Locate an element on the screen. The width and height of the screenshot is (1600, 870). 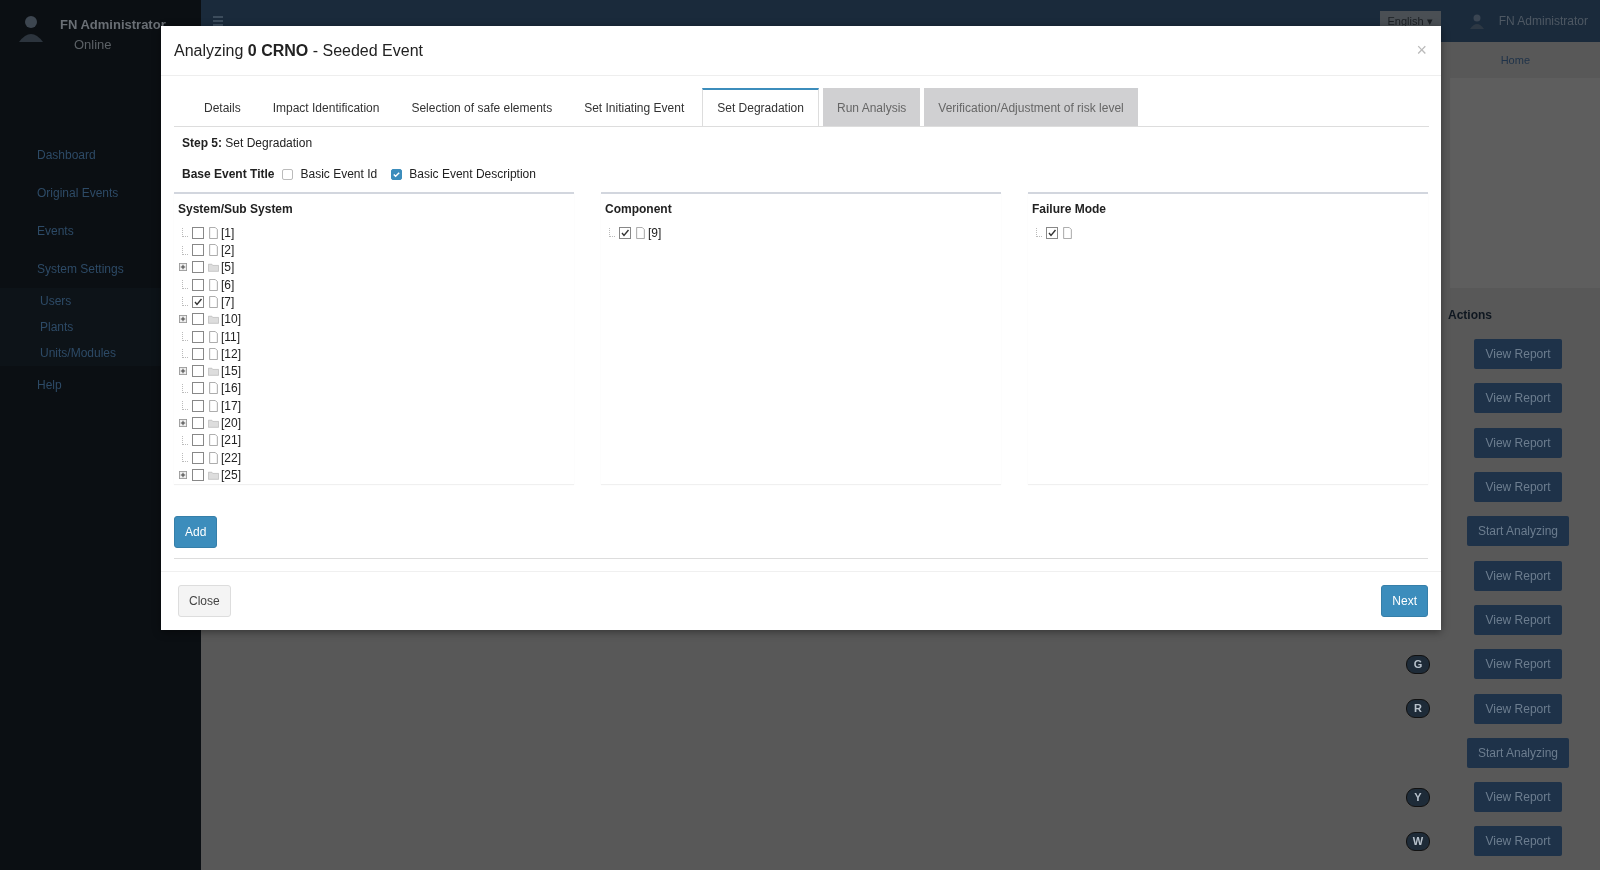
user-avatar-icon is located at coordinates (31, 29).